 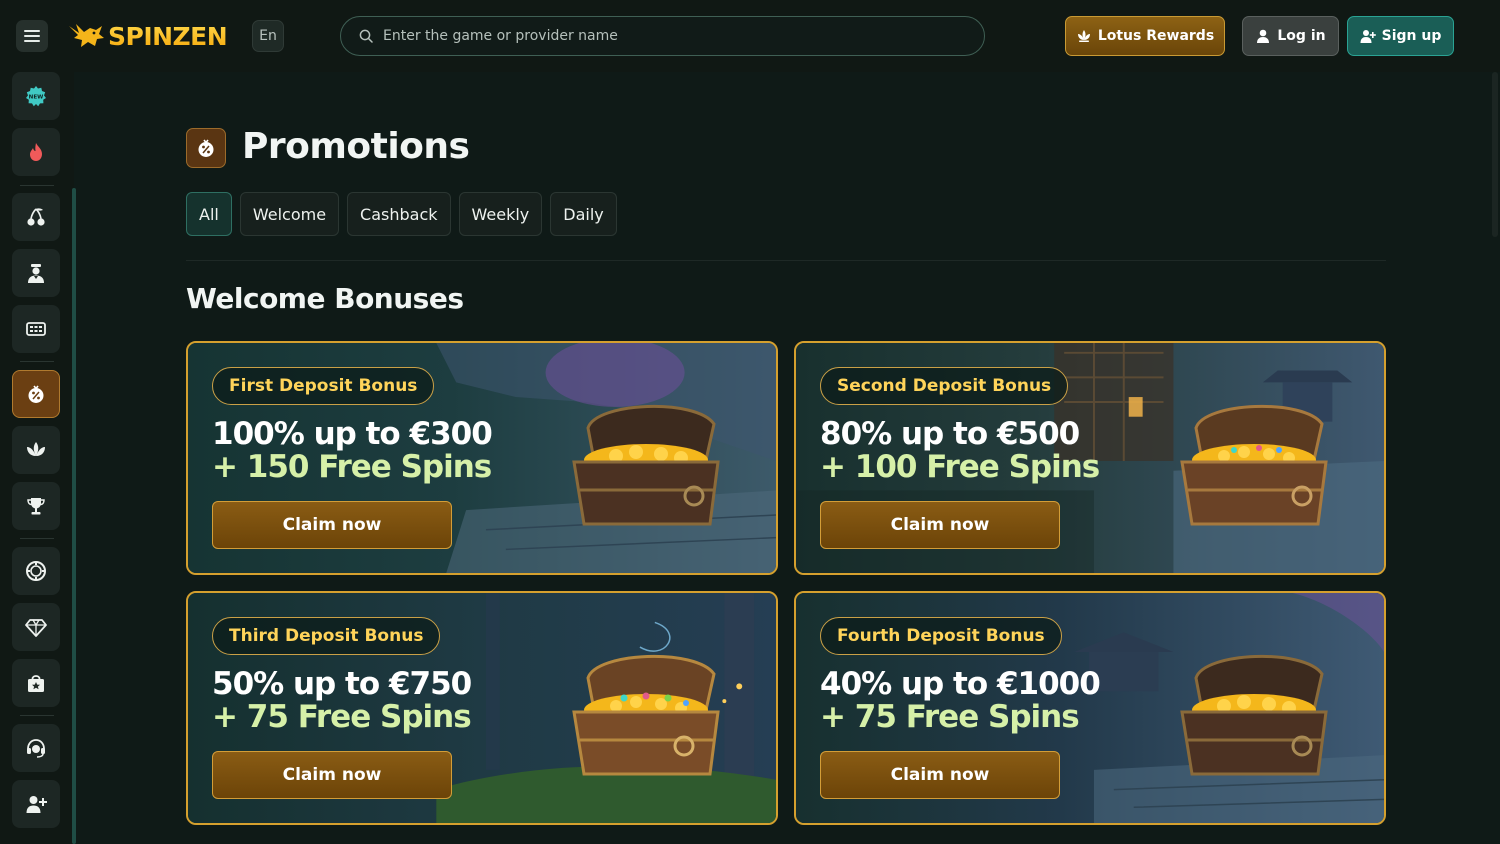 I want to click on sidebar-item-promotions, so click(x=36, y=394).